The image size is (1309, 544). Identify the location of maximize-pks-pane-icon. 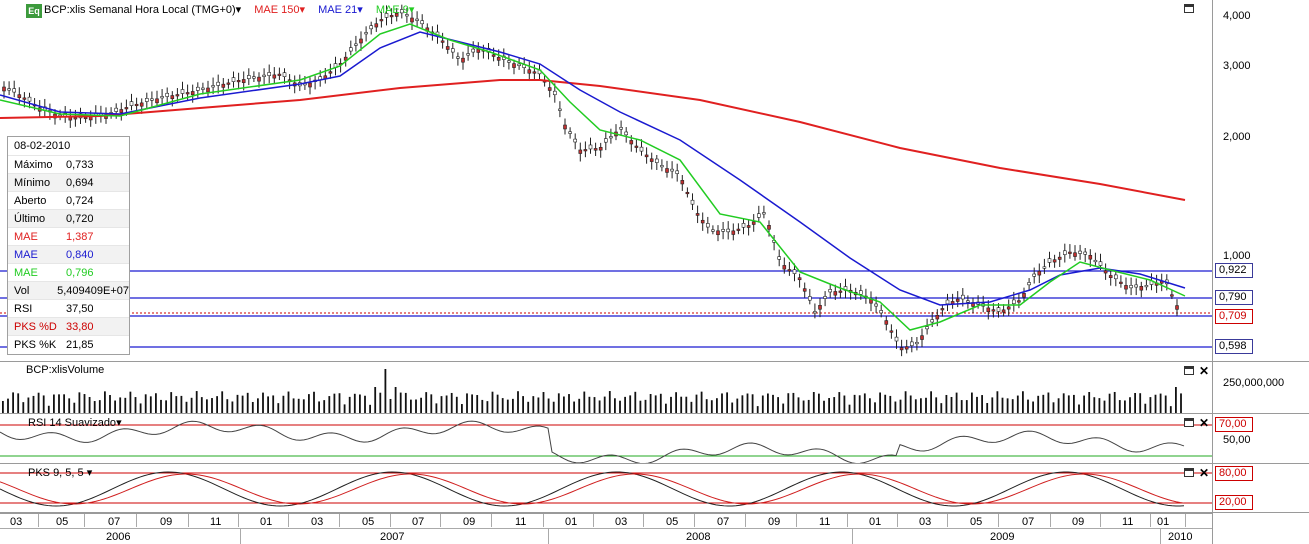
(1189, 472).